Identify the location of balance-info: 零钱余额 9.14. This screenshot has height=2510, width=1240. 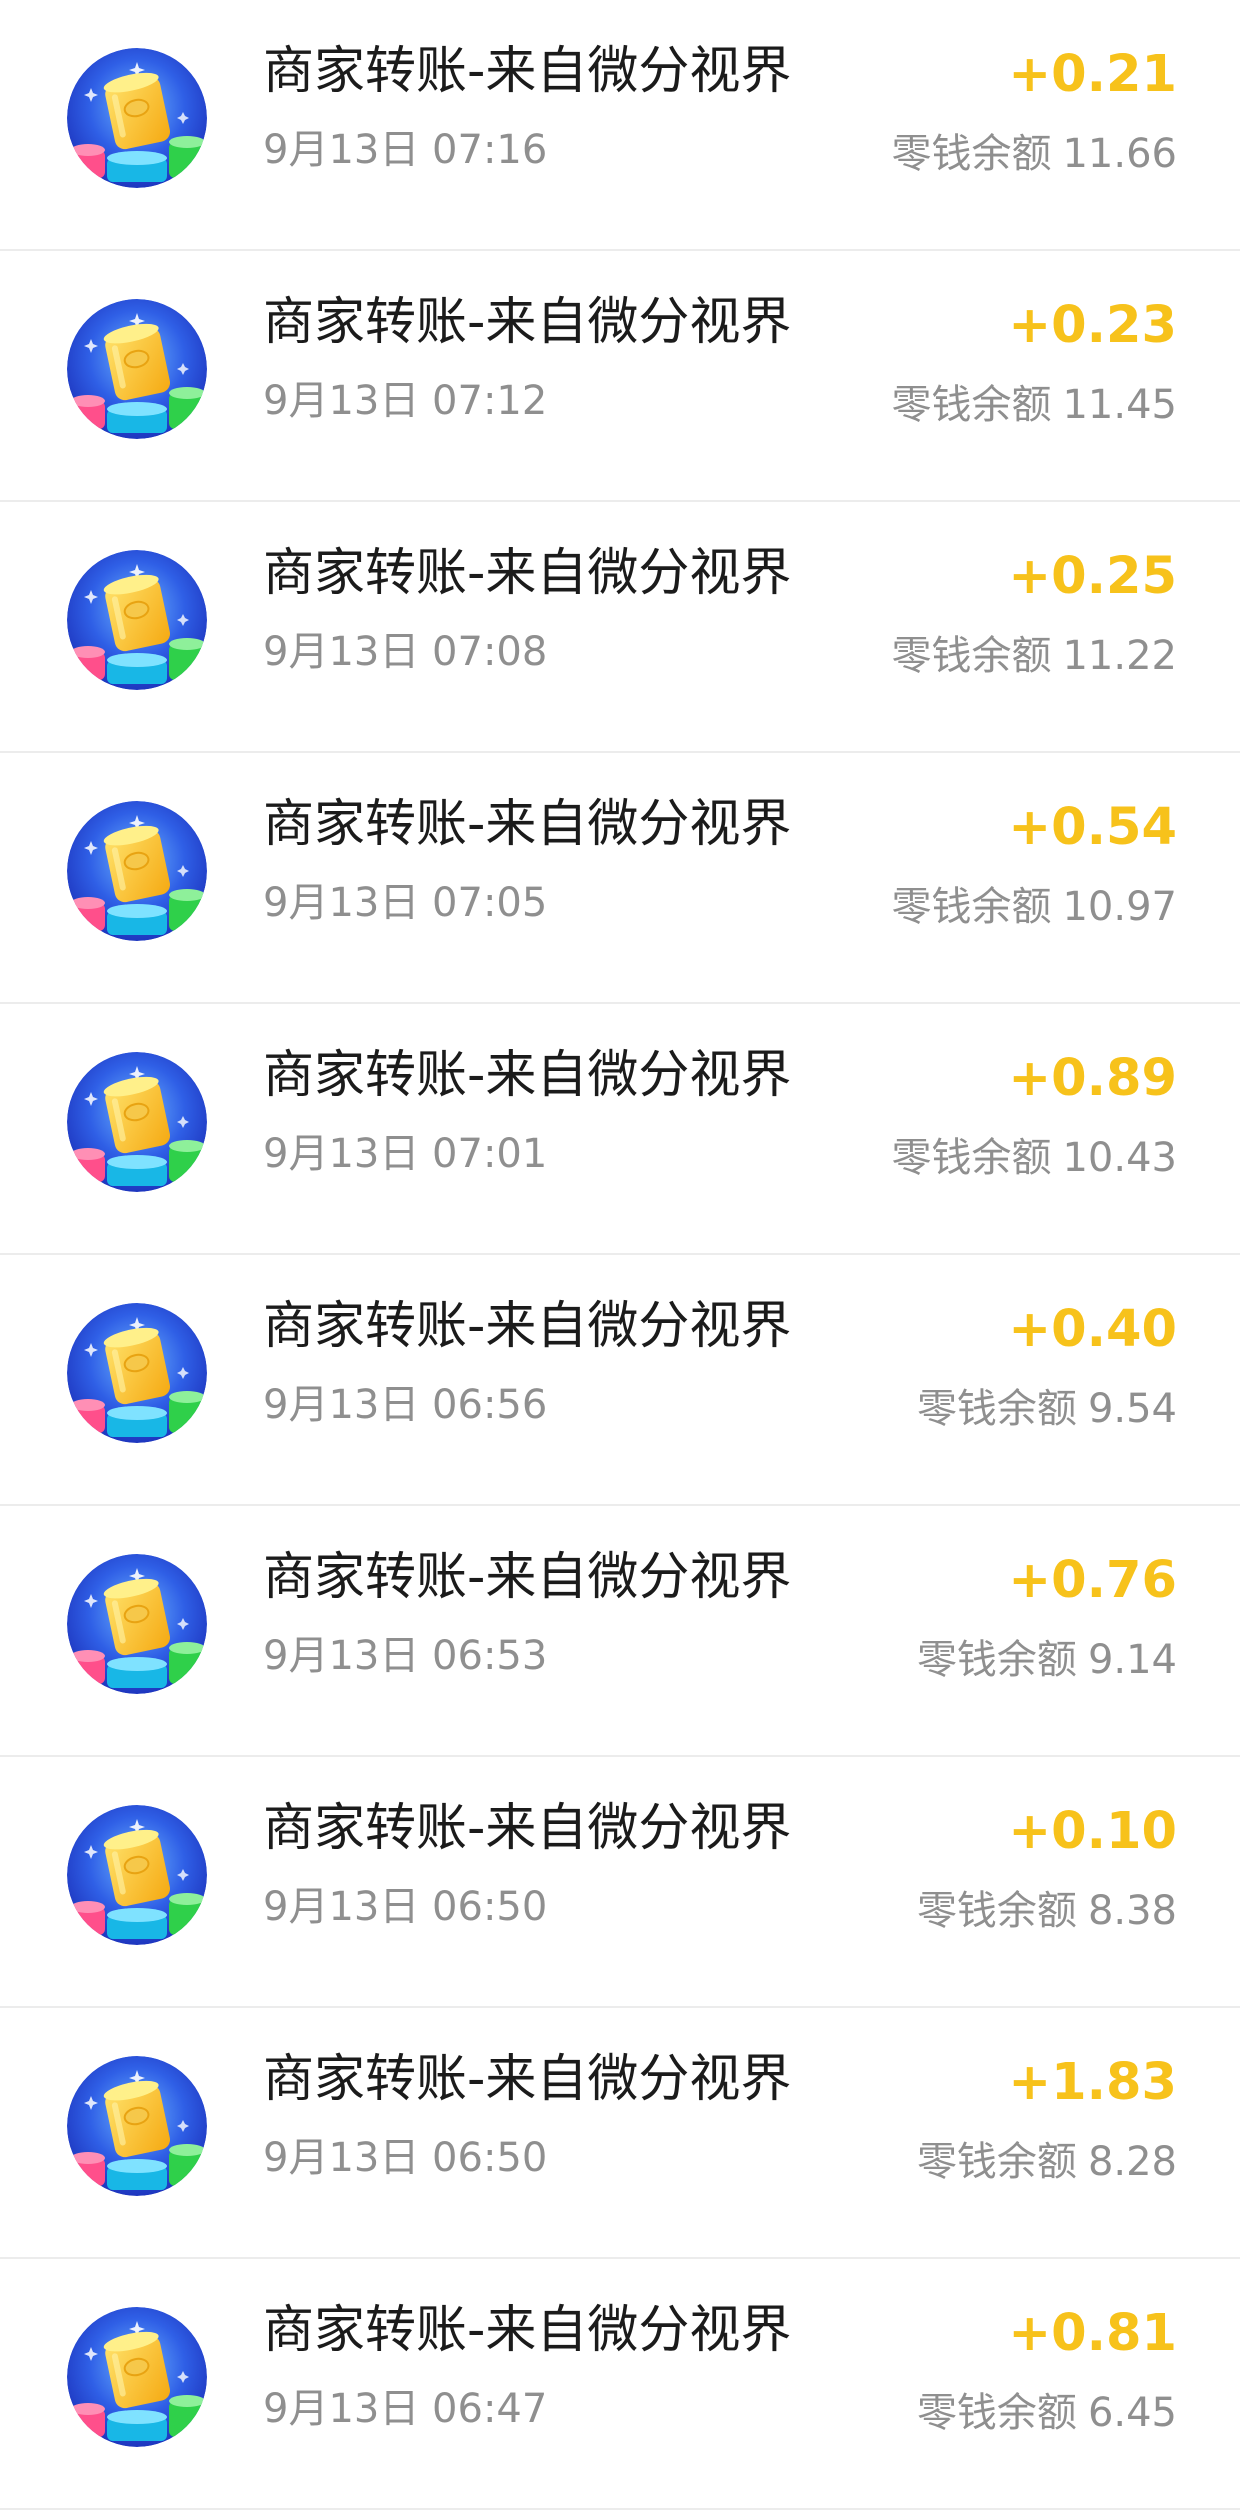
(1047, 1660).